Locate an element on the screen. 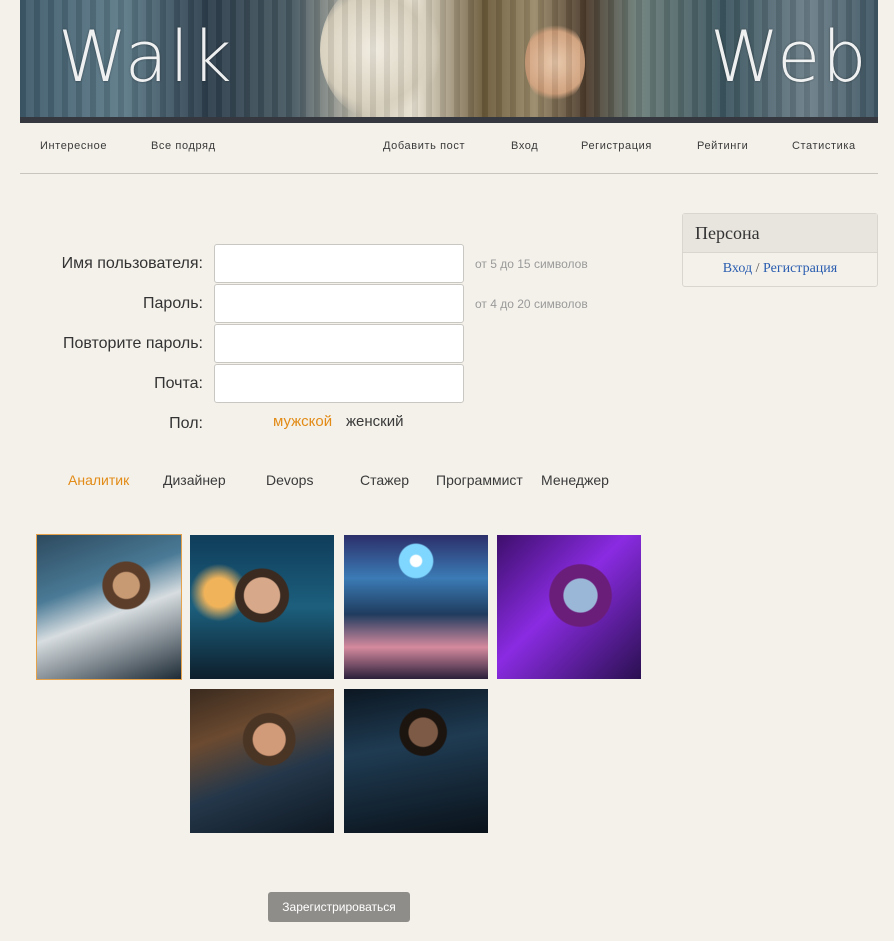 The height and width of the screenshot is (941, 894). banner-divider is located at coordinates (449, 120).